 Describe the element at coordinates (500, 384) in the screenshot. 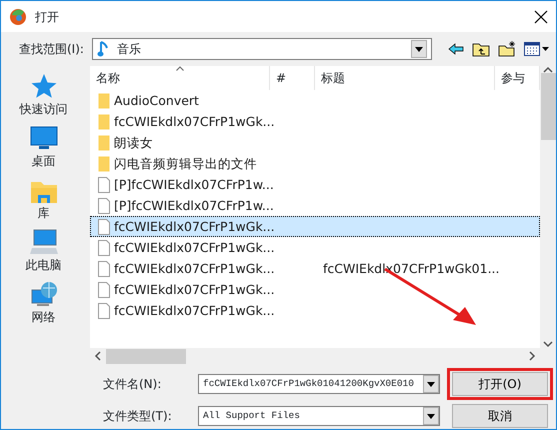

I see `dialog-button: 打开(O)` at that location.